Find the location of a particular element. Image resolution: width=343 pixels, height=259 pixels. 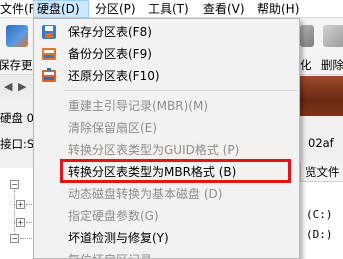

menu-bar: 文件(F) 硬盘(D) 分区(P) 工具(T) 查看(V) 帮助(H) is located at coordinates (171, 9).